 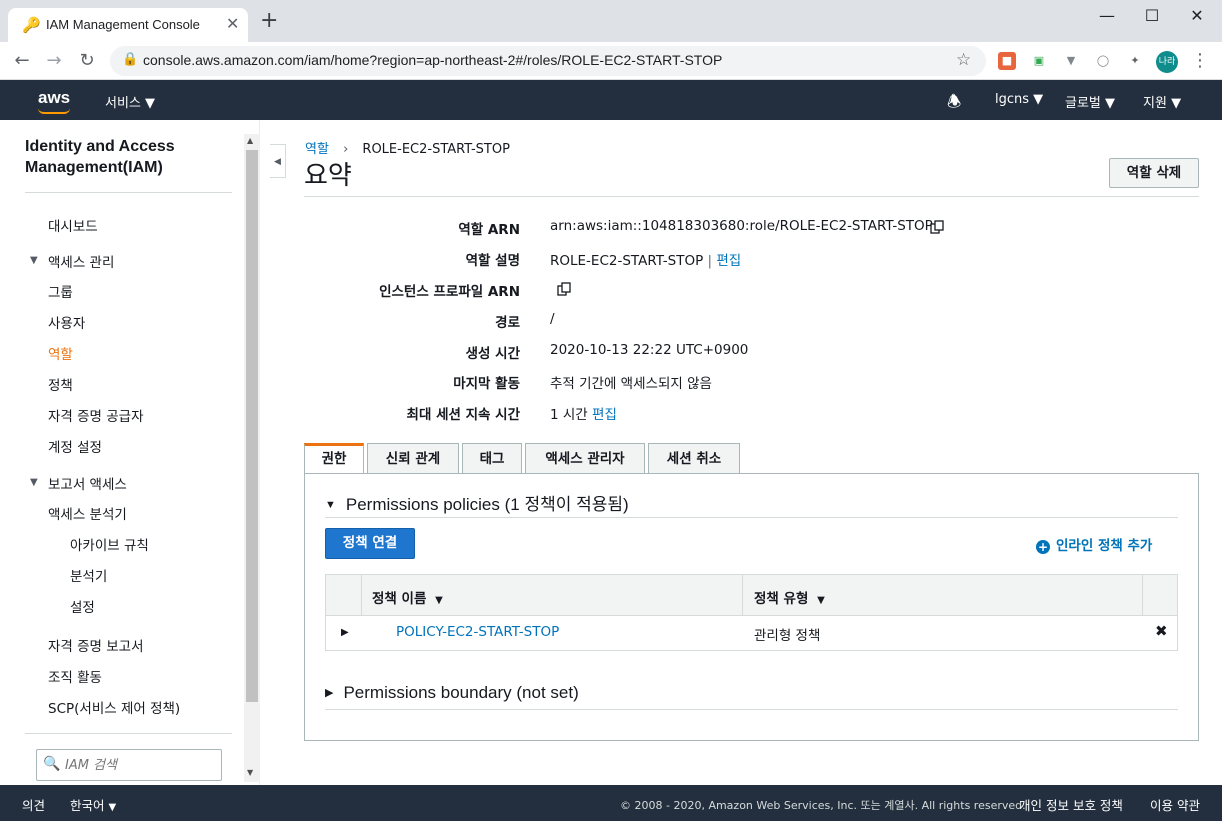 I want to click on bookmark-star-icon: ☆, so click(x=963, y=60).